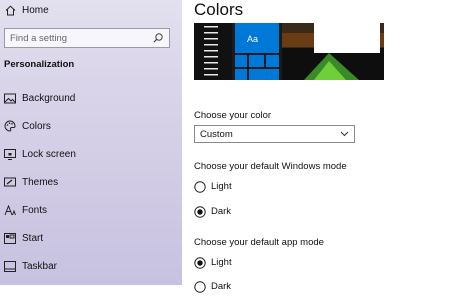  Describe the element at coordinates (221, 262) in the screenshot. I see `app-mode-light-label: Light` at that location.